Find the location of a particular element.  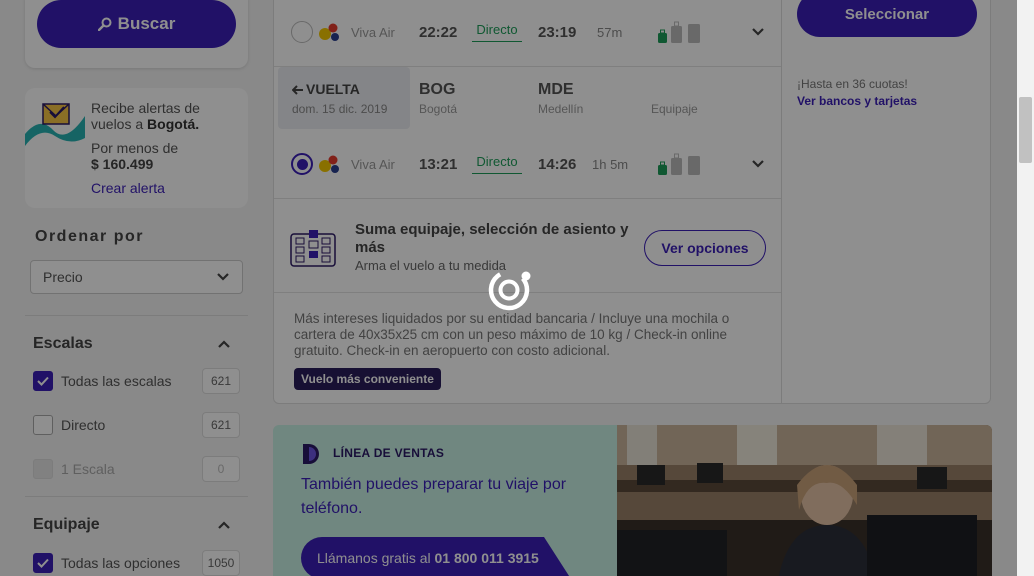

page-scrollbar is located at coordinates (1025, 288).